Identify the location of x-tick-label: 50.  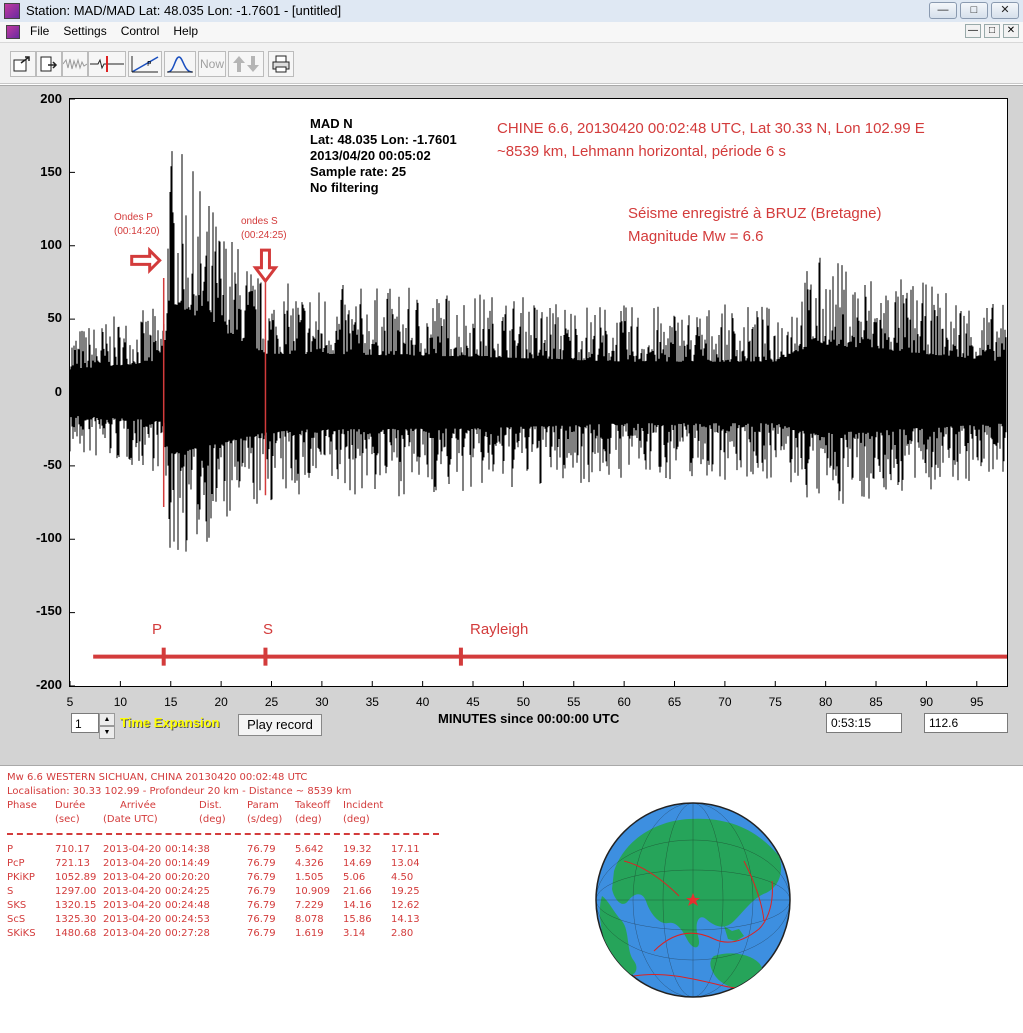
(523, 702).